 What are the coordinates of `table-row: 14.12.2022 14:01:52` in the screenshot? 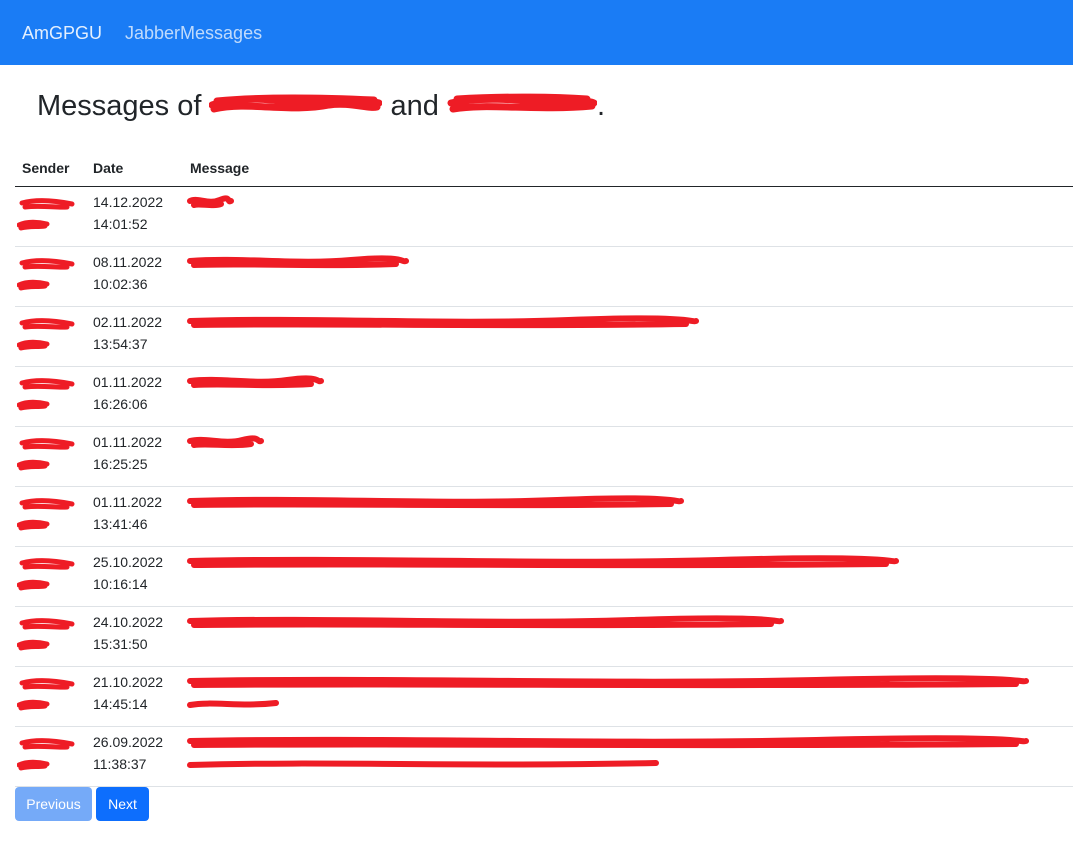 It's located at (544, 216).